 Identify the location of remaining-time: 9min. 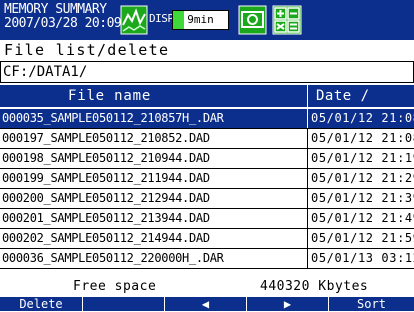
(200, 19).